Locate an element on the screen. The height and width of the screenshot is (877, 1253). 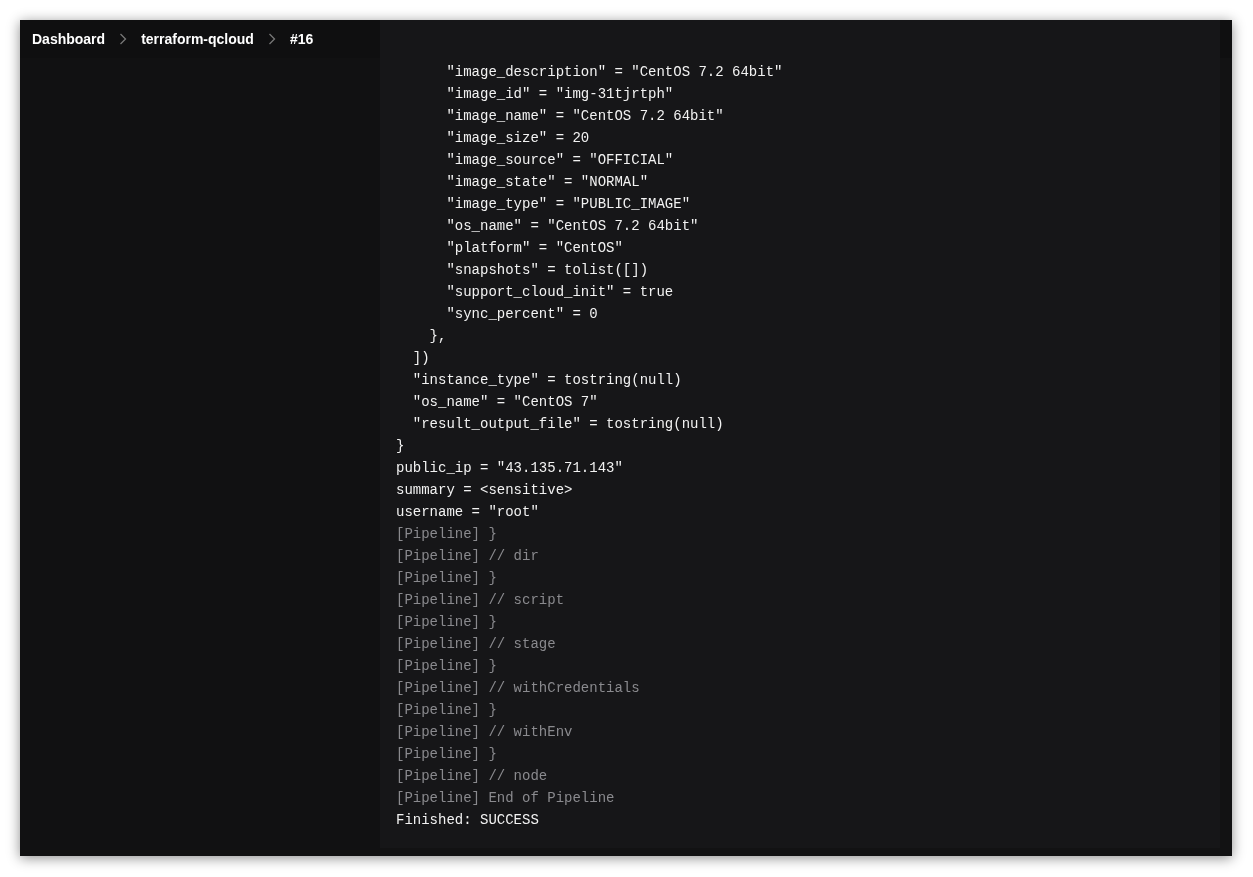
console-line: "image_id" = "img-31tjrtph" is located at coordinates (559, 94).